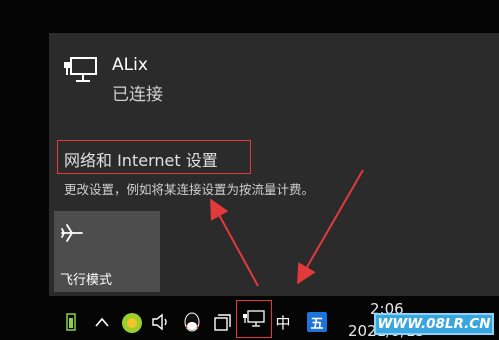  Describe the element at coordinates (162, 78) in the screenshot. I see `network-entry: ALix 已连接` at that location.